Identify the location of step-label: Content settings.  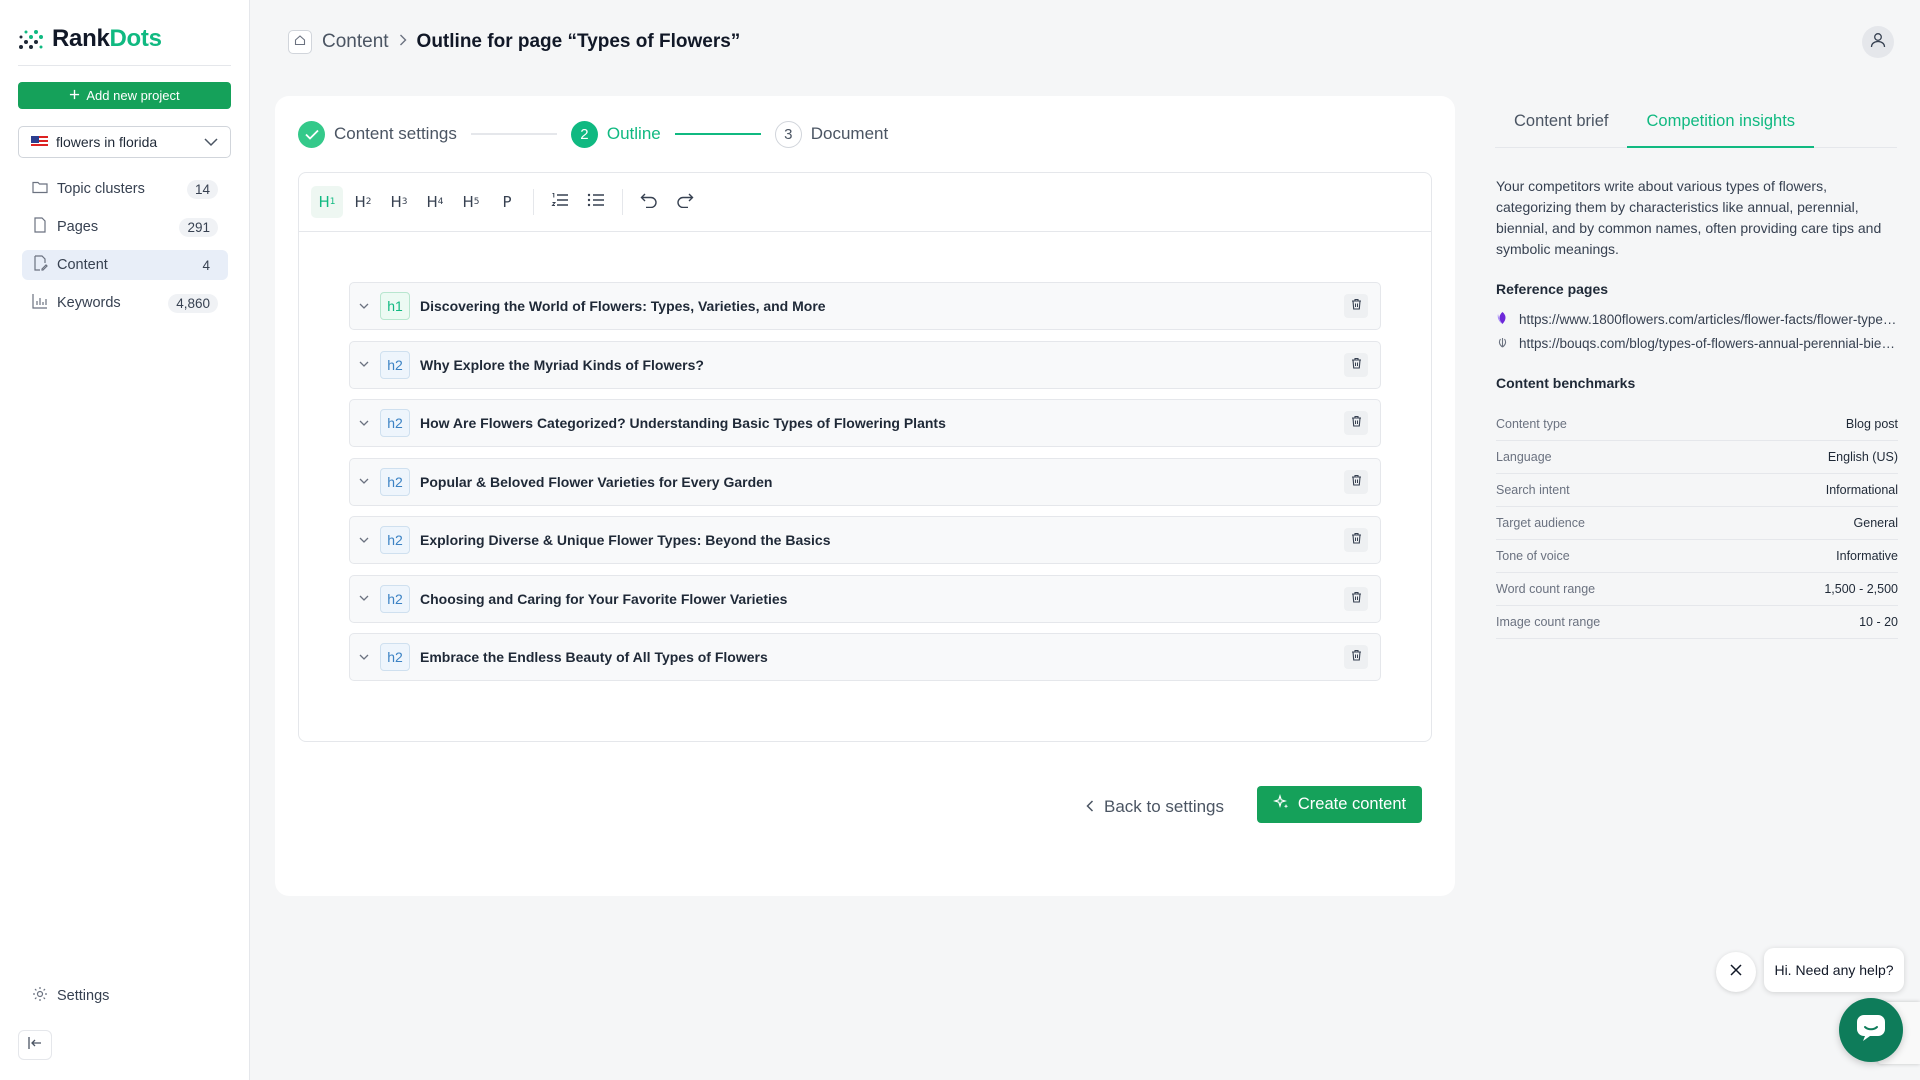
(395, 133).